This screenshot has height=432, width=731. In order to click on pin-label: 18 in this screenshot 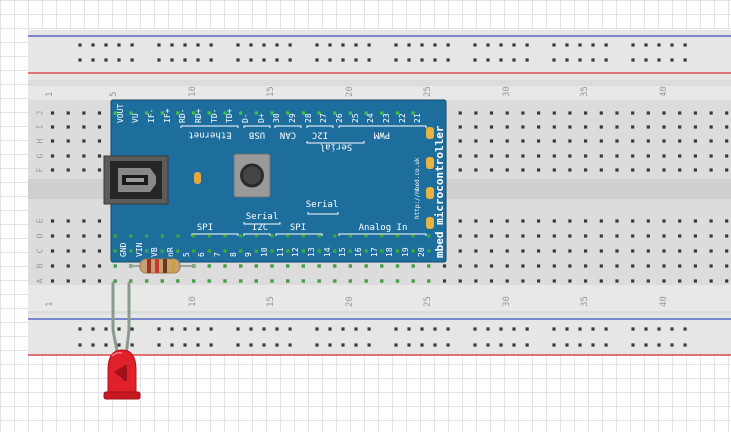, I will do `click(389, 252)`.